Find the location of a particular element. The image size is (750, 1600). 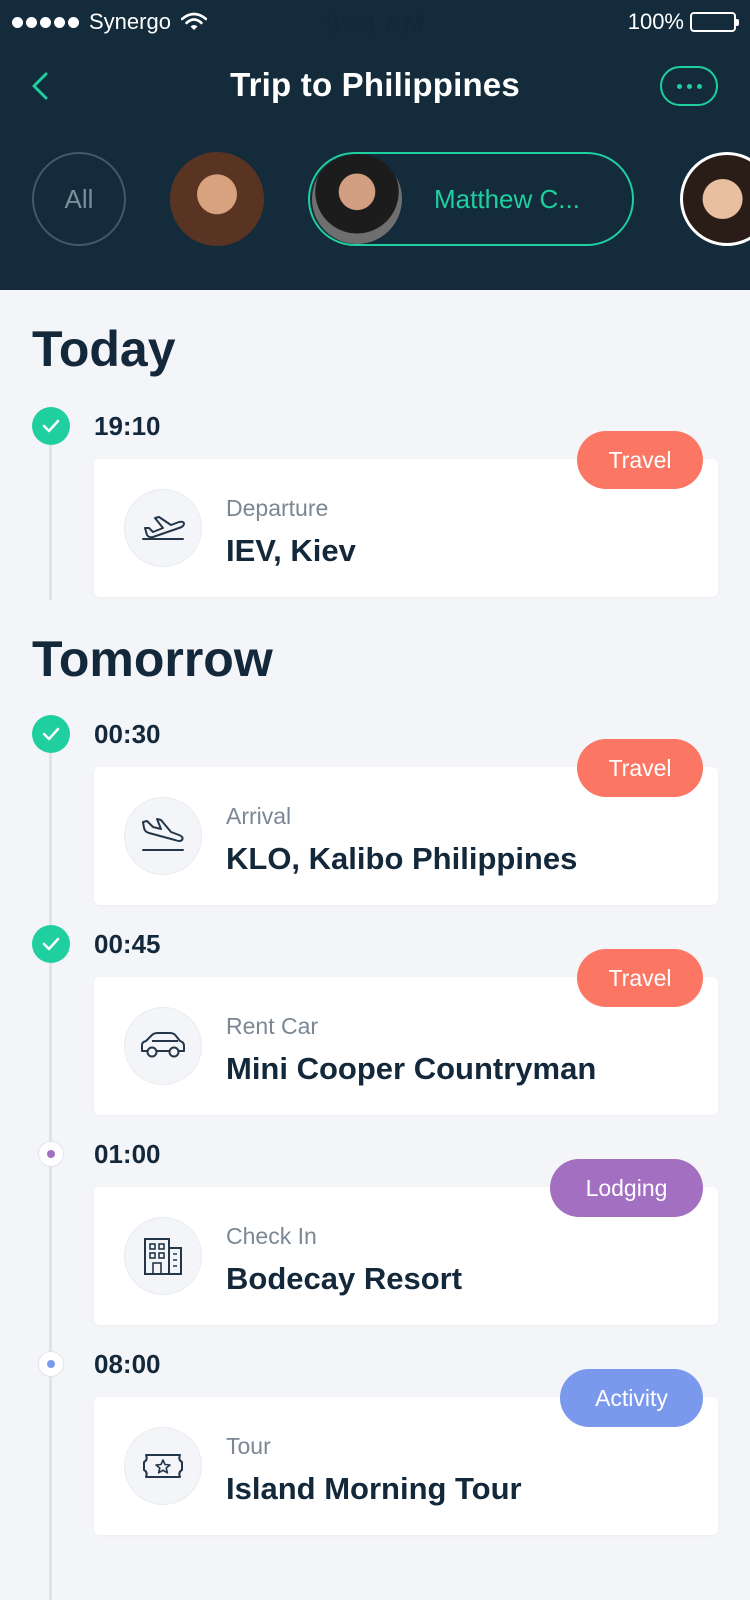

hotel-icon is located at coordinates (163, 1256).